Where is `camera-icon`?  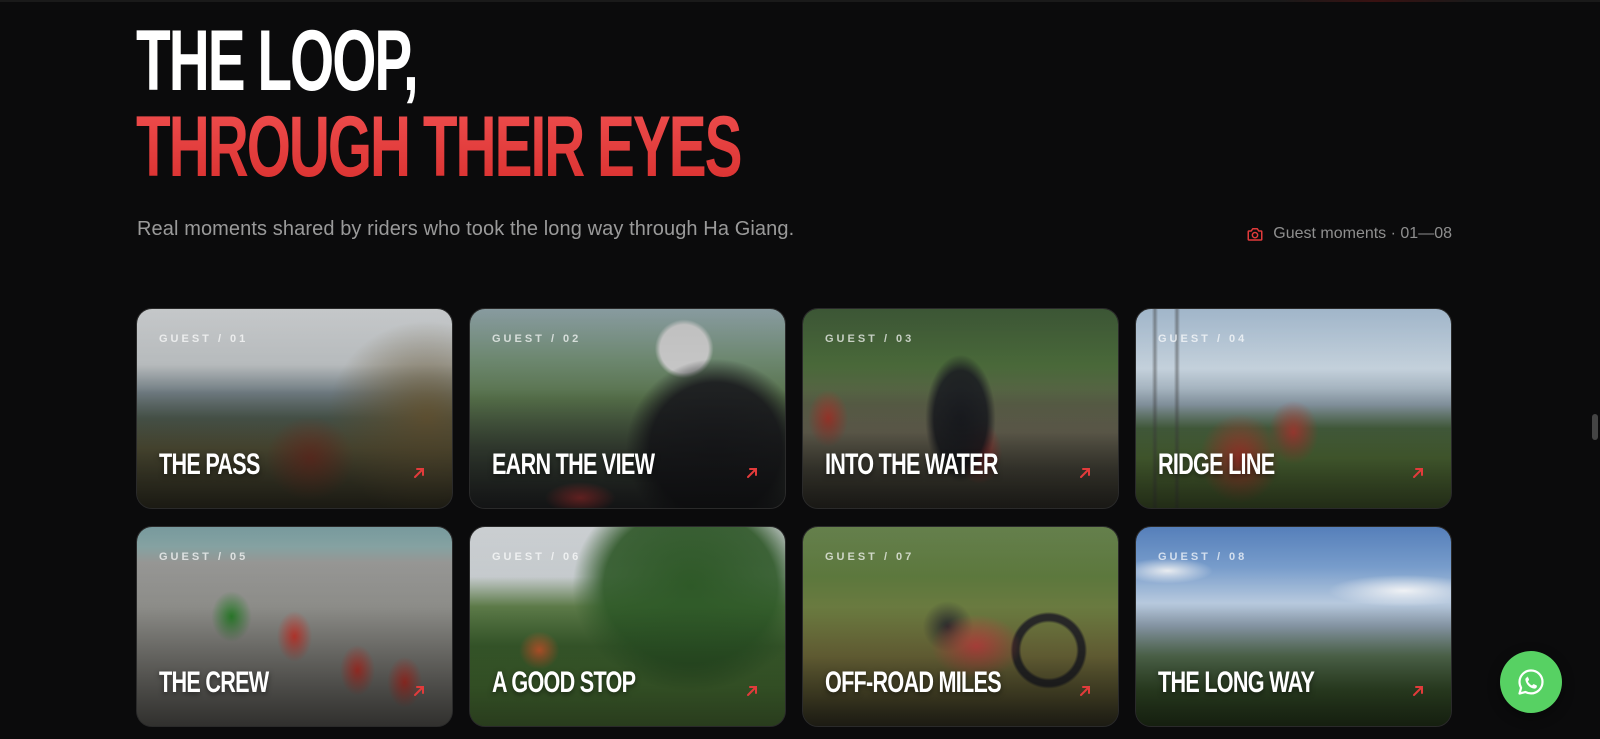
camera-icon is located at coordinates (1255, 234).